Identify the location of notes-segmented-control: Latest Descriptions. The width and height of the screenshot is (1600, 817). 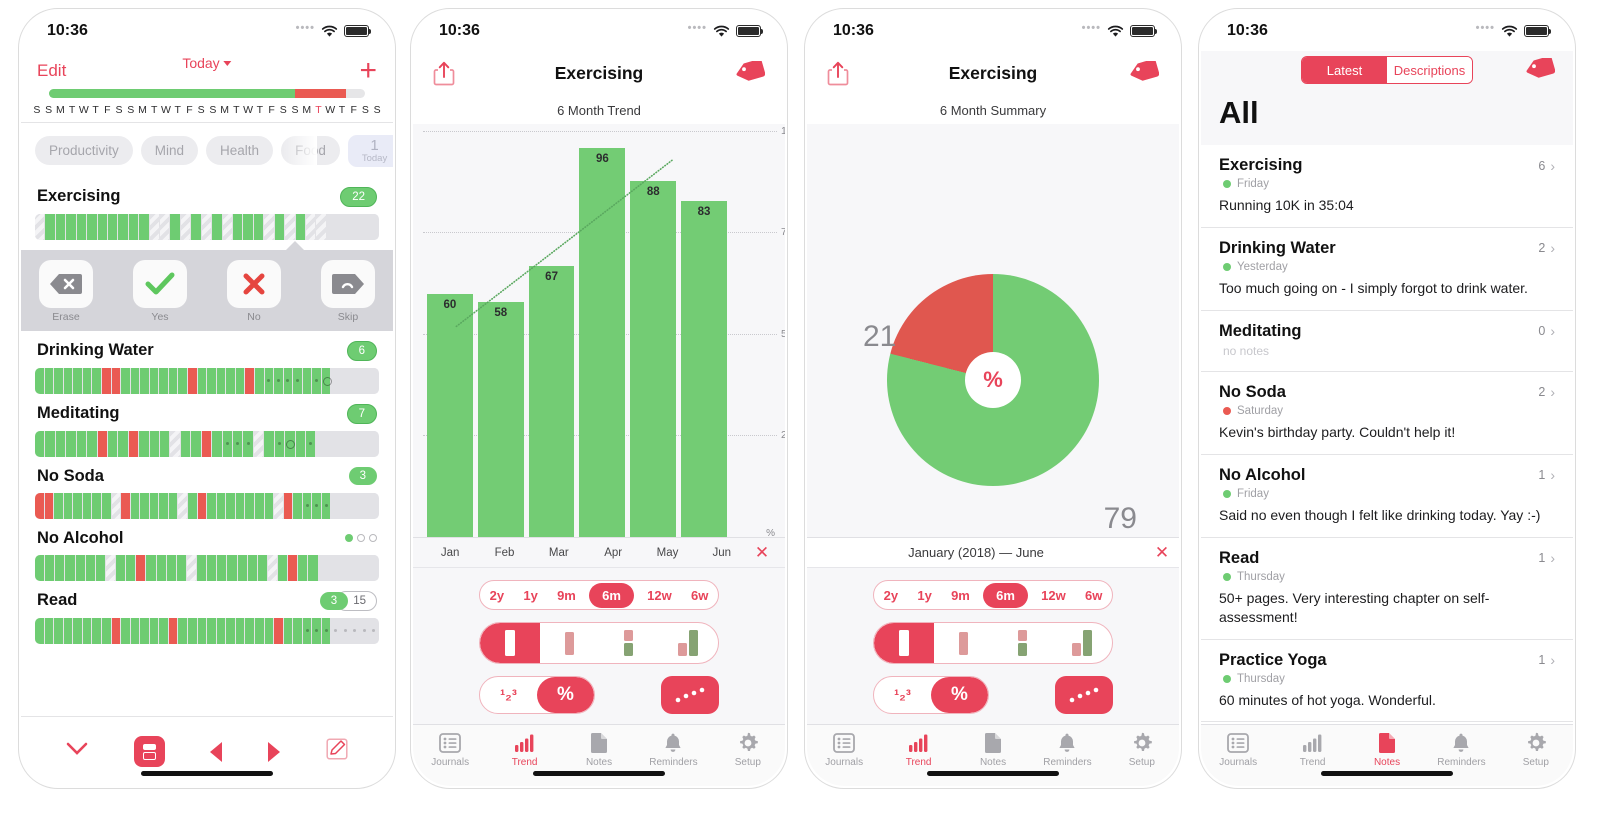
(1387, 70).